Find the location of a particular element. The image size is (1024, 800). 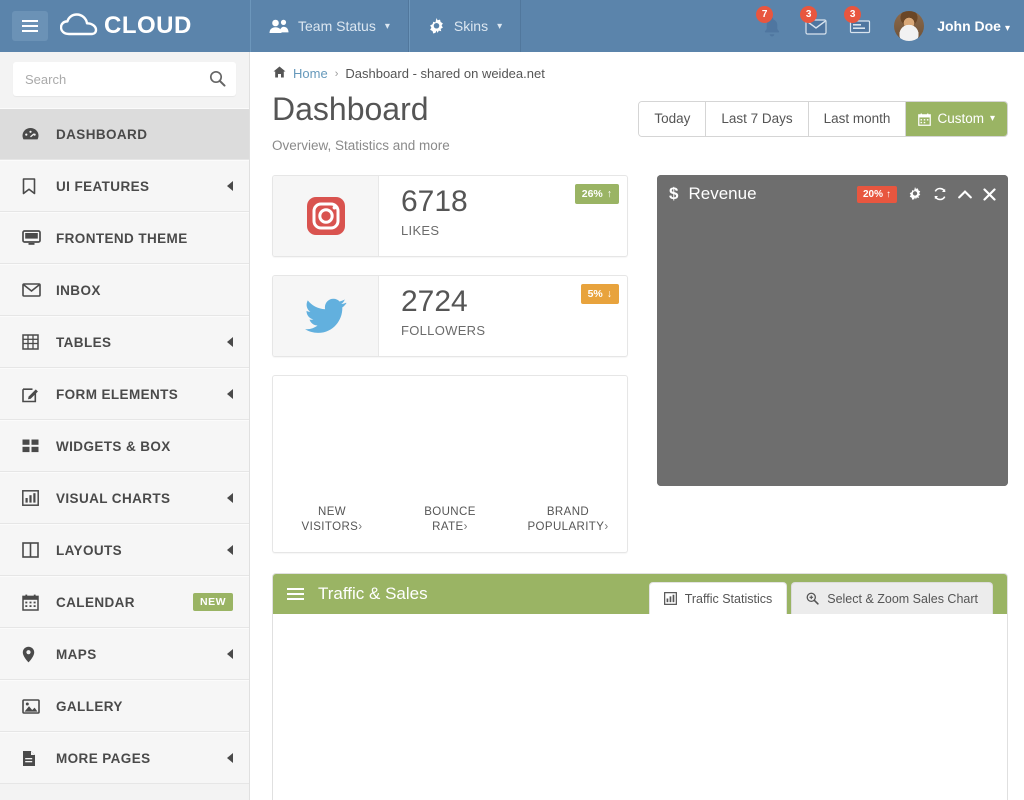

tab-traffic-statistics: Traffic Statistics is located at coordinates (718, 598).